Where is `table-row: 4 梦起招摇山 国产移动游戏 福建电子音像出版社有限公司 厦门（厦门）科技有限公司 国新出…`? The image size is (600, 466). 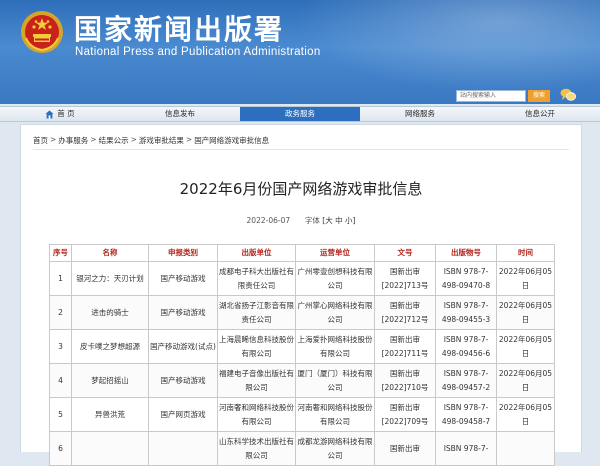
table-row: 4 梦起招摇山 国产移动游戏 福建电子音像出版社有限公司 厦门（厦门）科技有限公司 国新出… is located at coordinates (302, 380).